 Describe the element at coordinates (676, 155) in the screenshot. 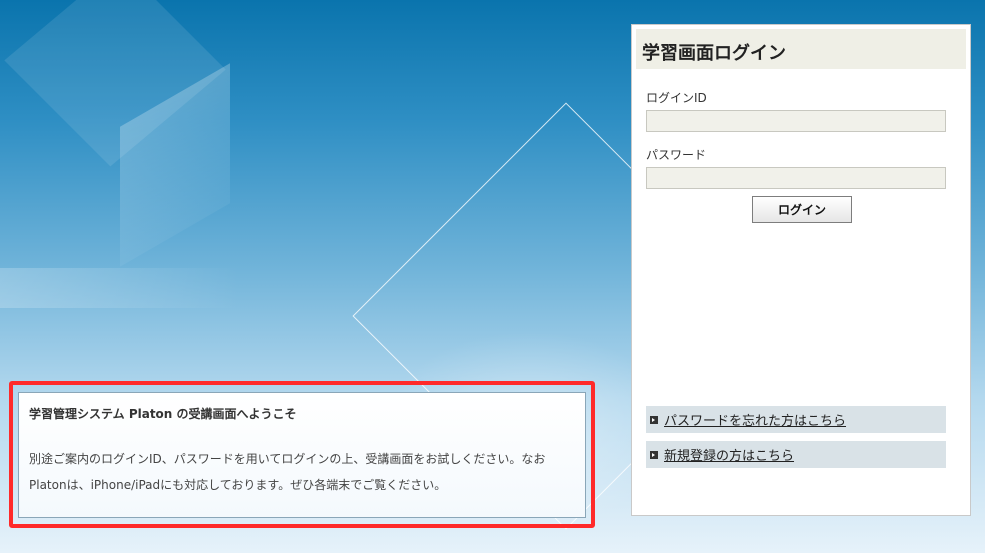

I see `password-label: パスワード` at that location.